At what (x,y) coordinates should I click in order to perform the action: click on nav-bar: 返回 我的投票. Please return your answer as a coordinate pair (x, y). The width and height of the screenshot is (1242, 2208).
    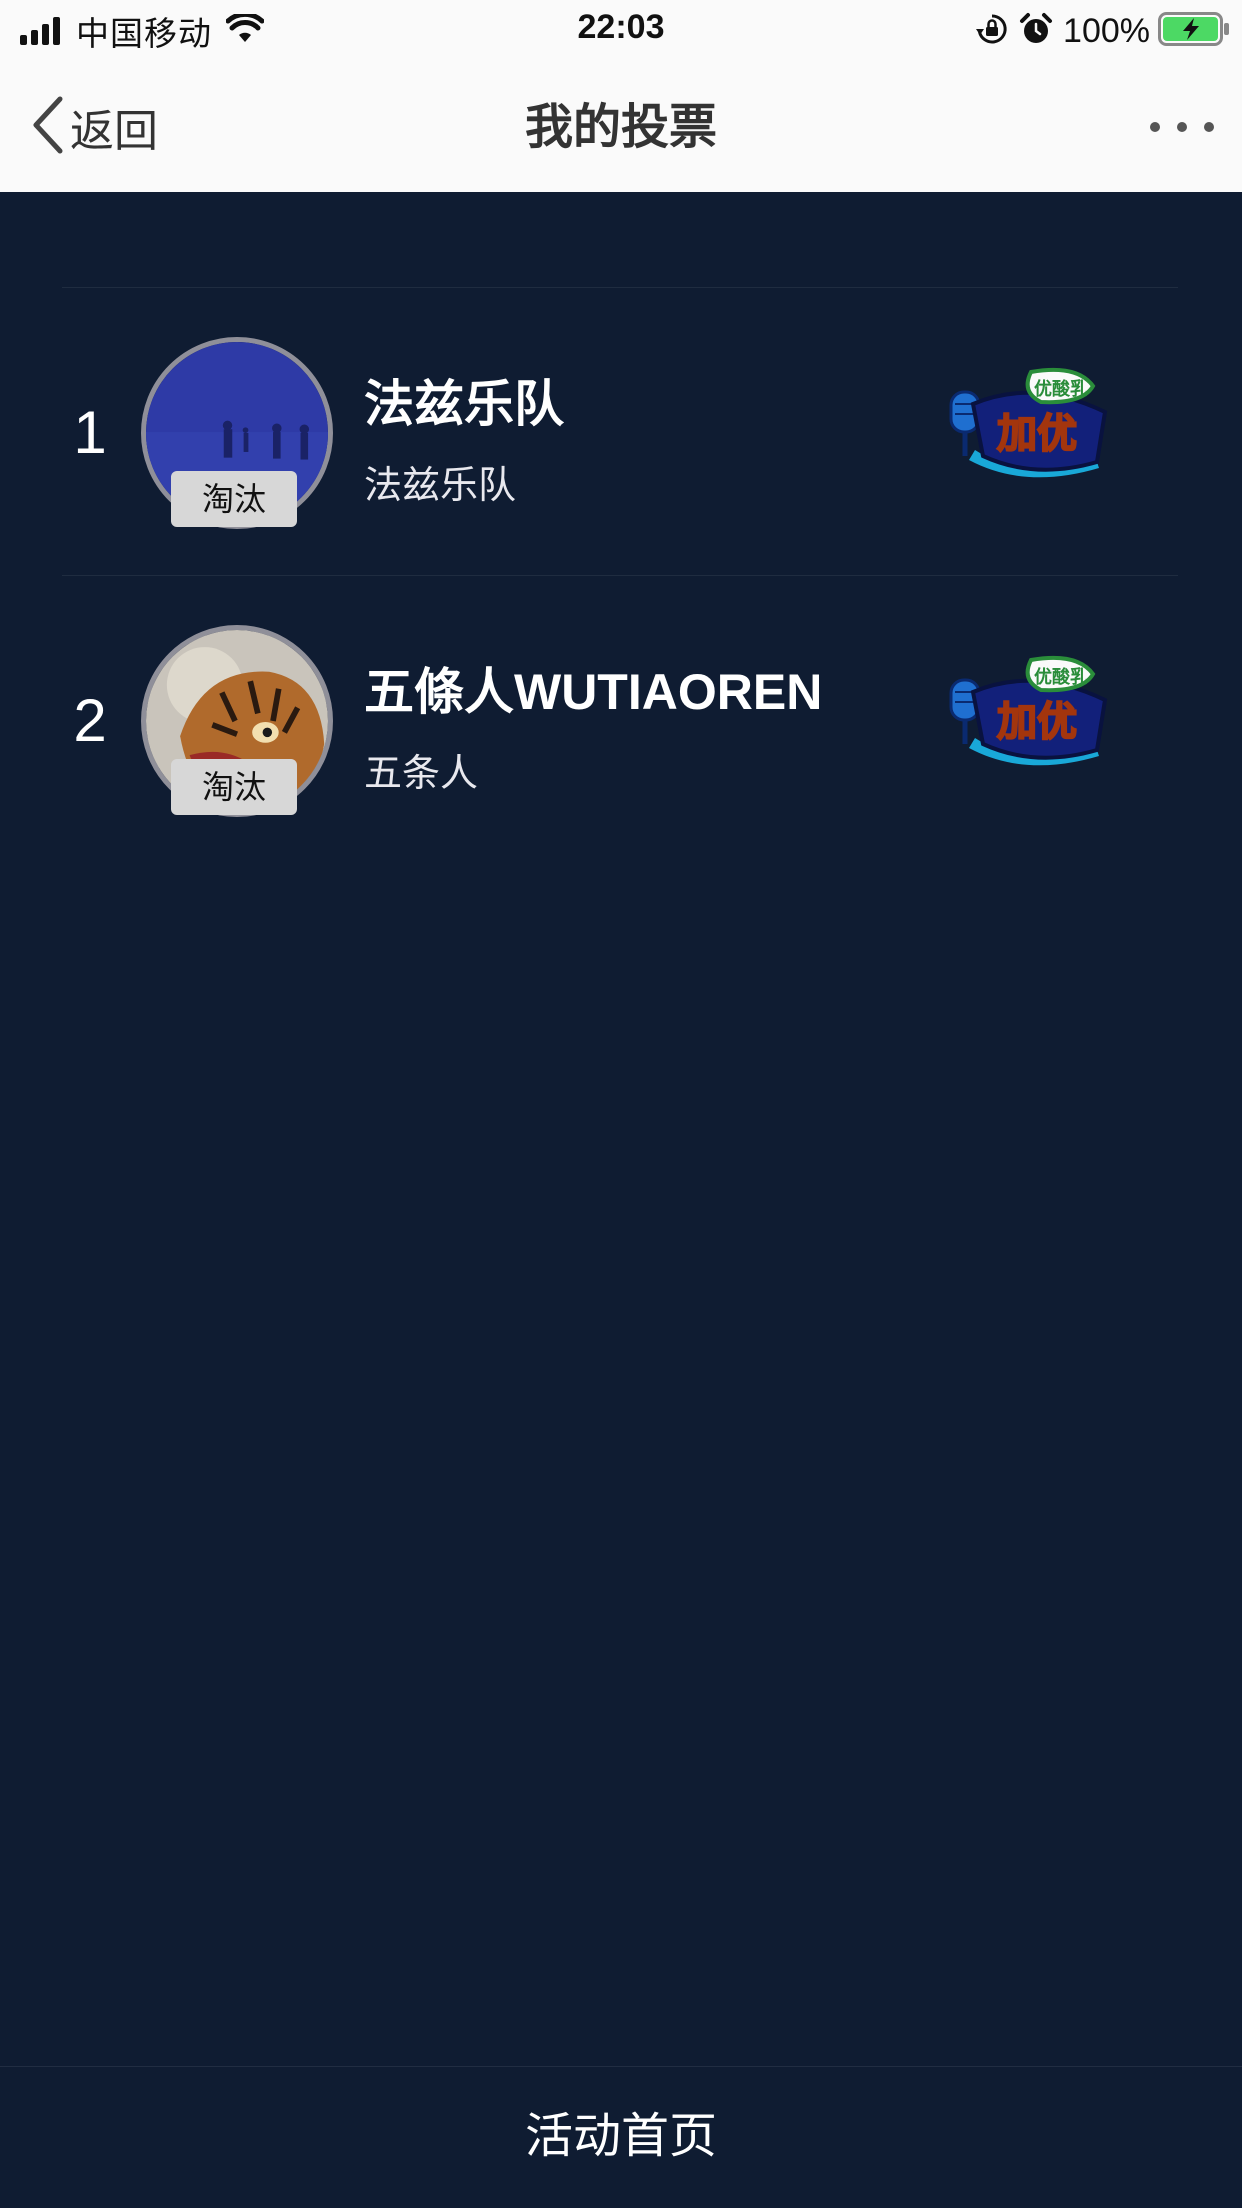
    Looking at the image, I should click on (621, 127).